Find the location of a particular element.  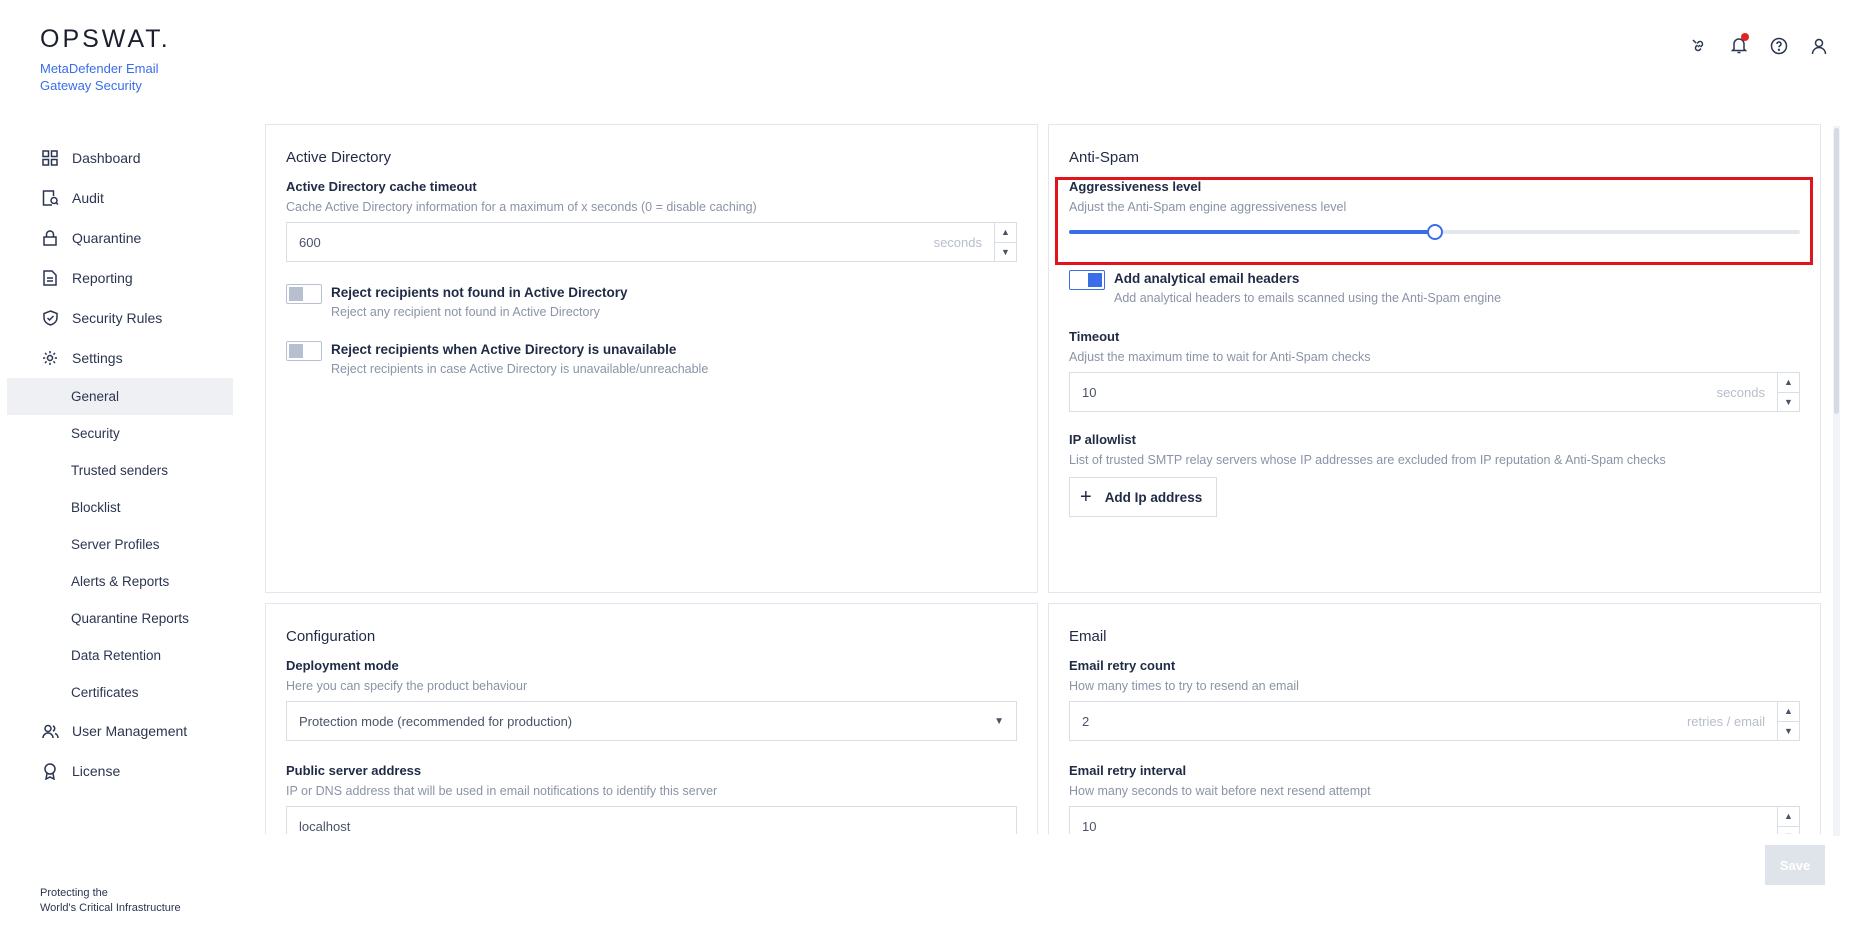

retry-count-input: 2 retries / email ▲ ▼ is located at coordinates (1434, 721).